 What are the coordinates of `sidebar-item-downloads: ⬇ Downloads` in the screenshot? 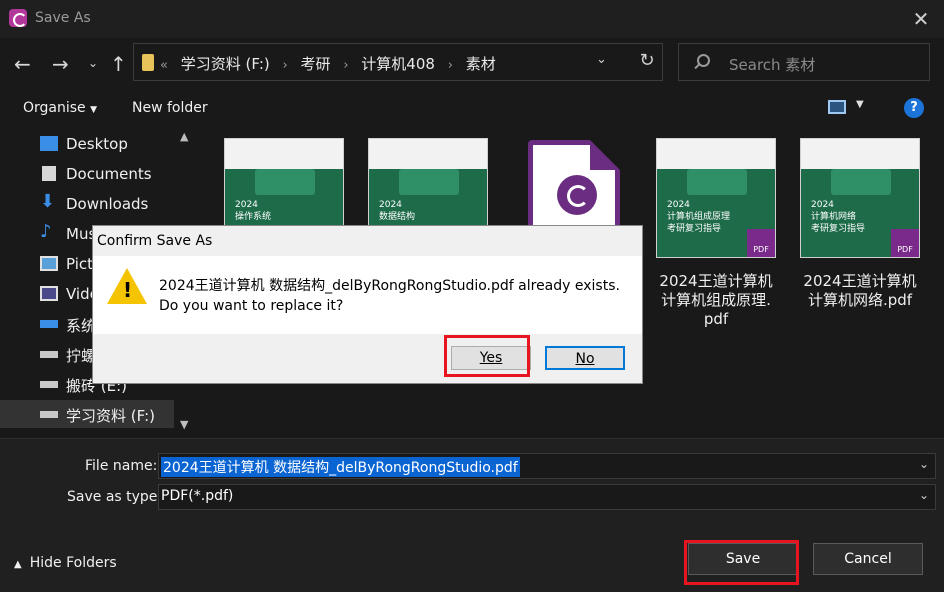 It's located at (111, 204).